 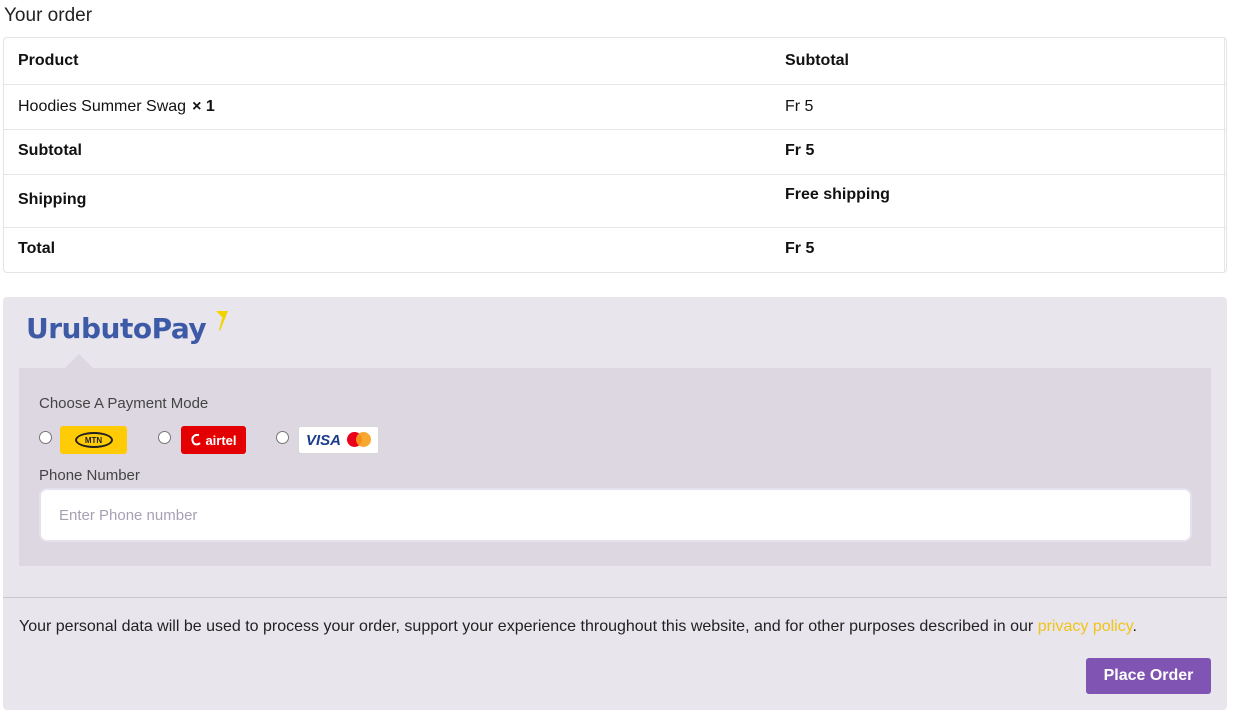 What do you see at coordinates (817, 60) in the screenshot?
I see `column-header-subtotal: Subtotal` at bounding box center [817, 60].